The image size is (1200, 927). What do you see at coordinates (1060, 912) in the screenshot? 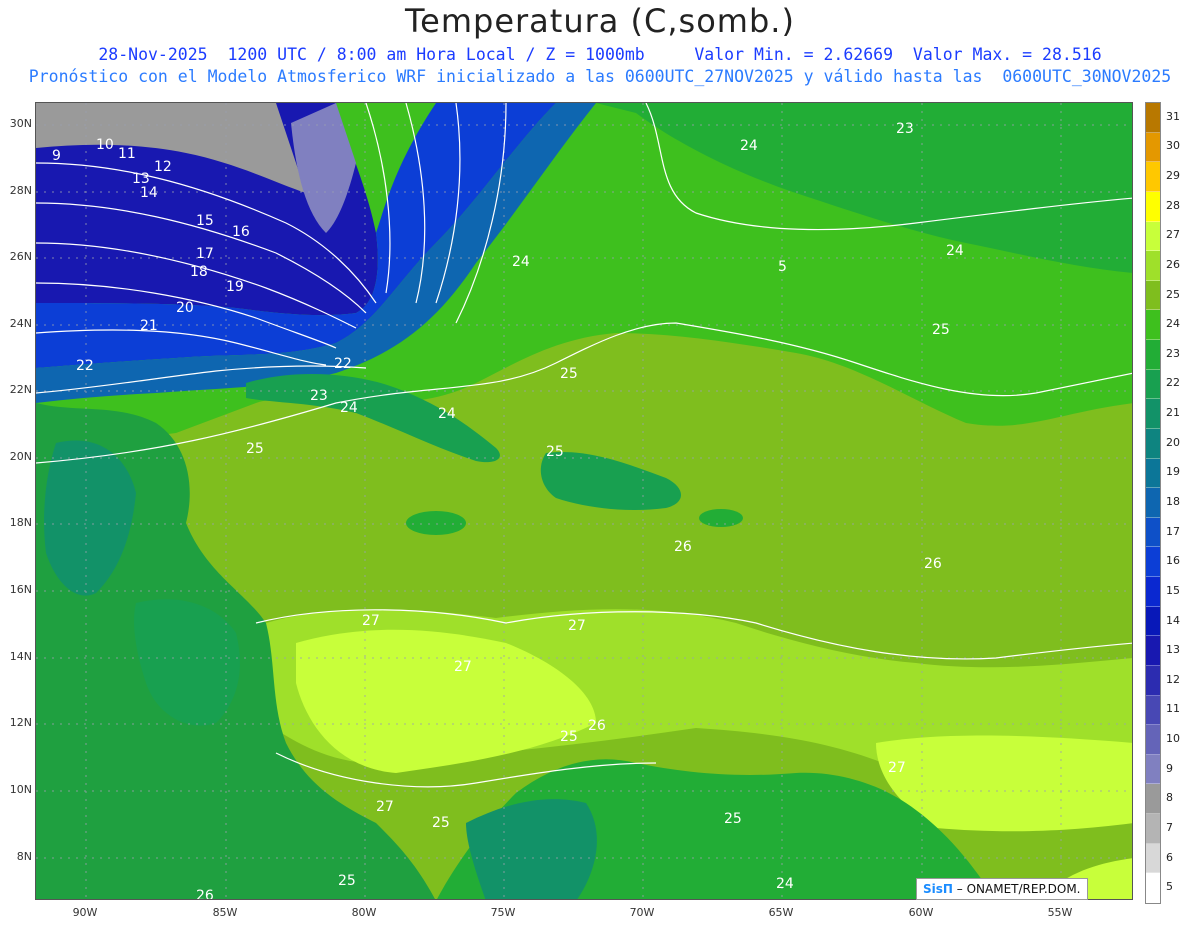
I see `lon-label: 55W` at bounding box center [1060, 912].